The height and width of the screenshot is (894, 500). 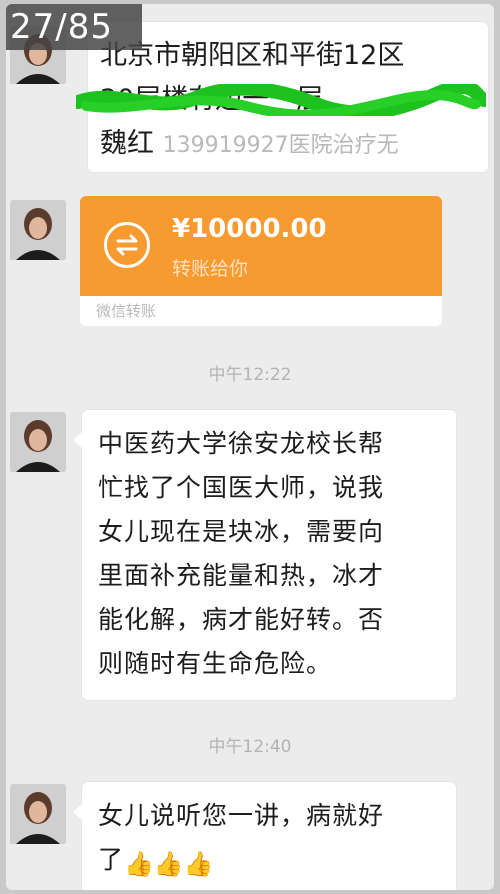 I want to click on transfer-footer: 微信转账, so click(x=126, y=311).